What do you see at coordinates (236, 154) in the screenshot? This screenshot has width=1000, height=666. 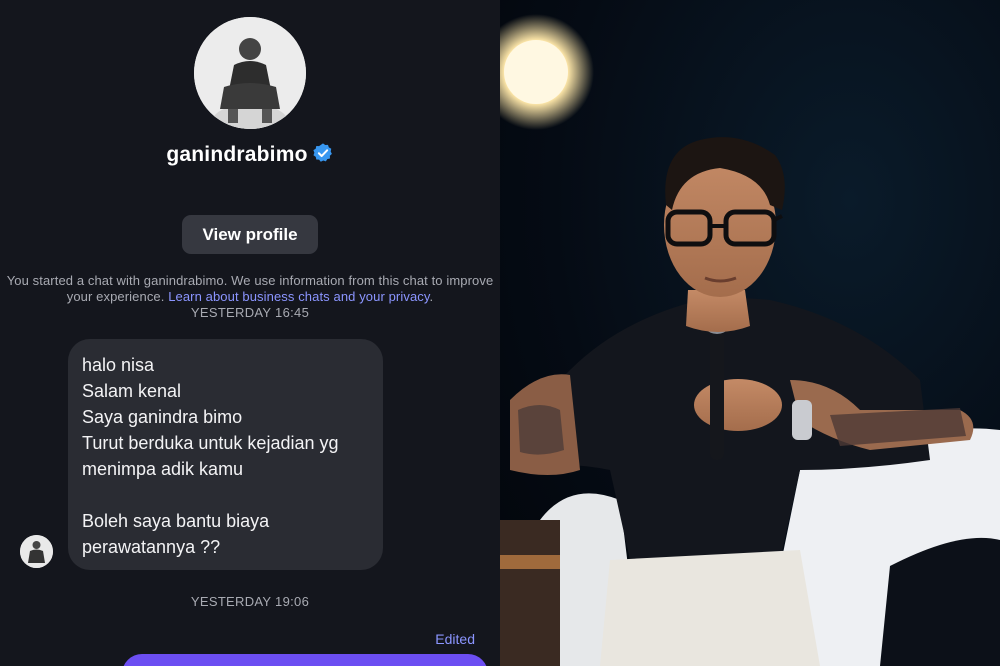 I see `username: ganindrabimo` at bounding box center [236, 154].